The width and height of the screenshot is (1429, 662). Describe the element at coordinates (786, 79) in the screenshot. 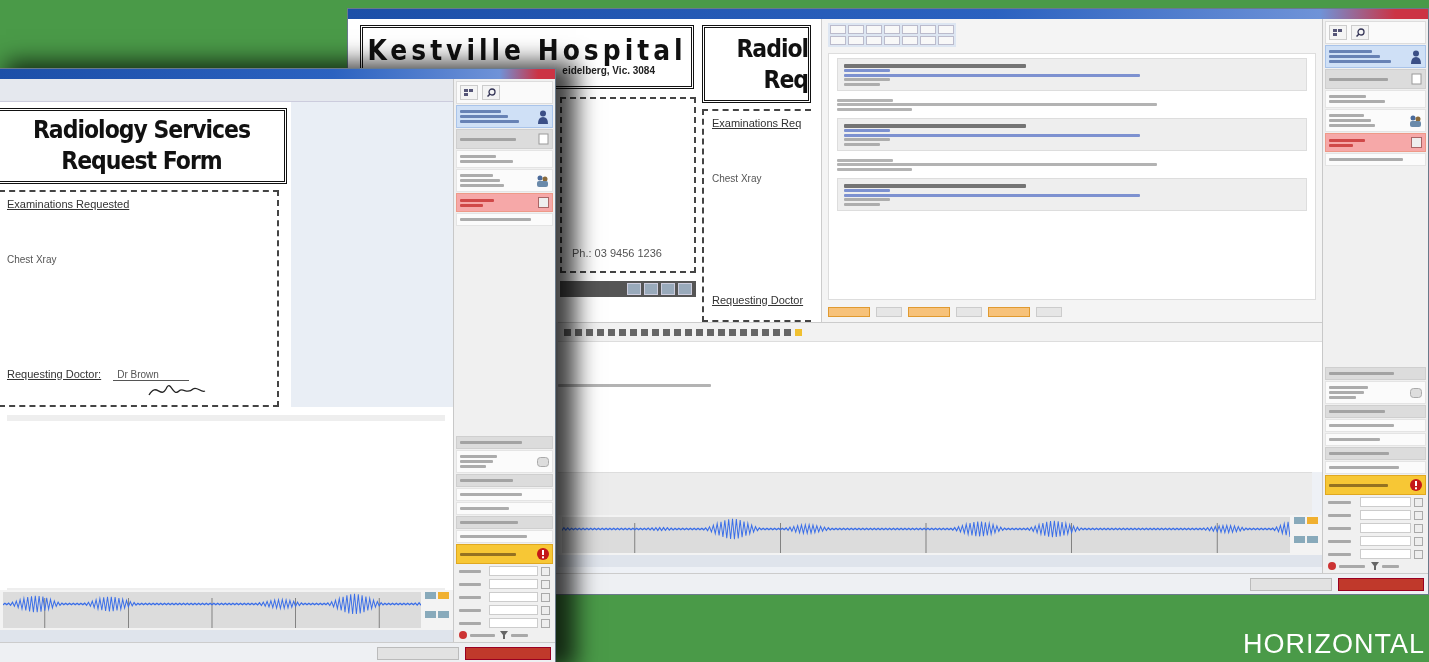

I see `form-title: Req` at that location.